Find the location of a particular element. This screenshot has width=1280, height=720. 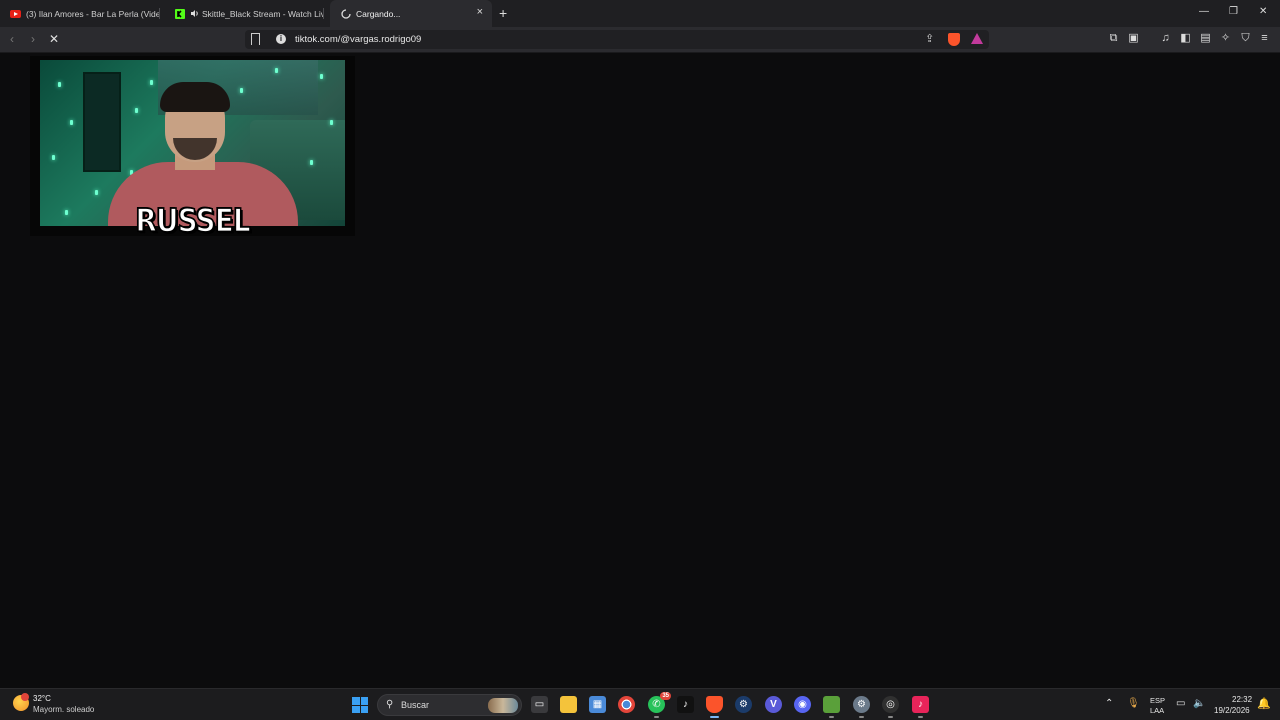

webcam-overlay: RUSSEL is located at coordinates (192, 148).